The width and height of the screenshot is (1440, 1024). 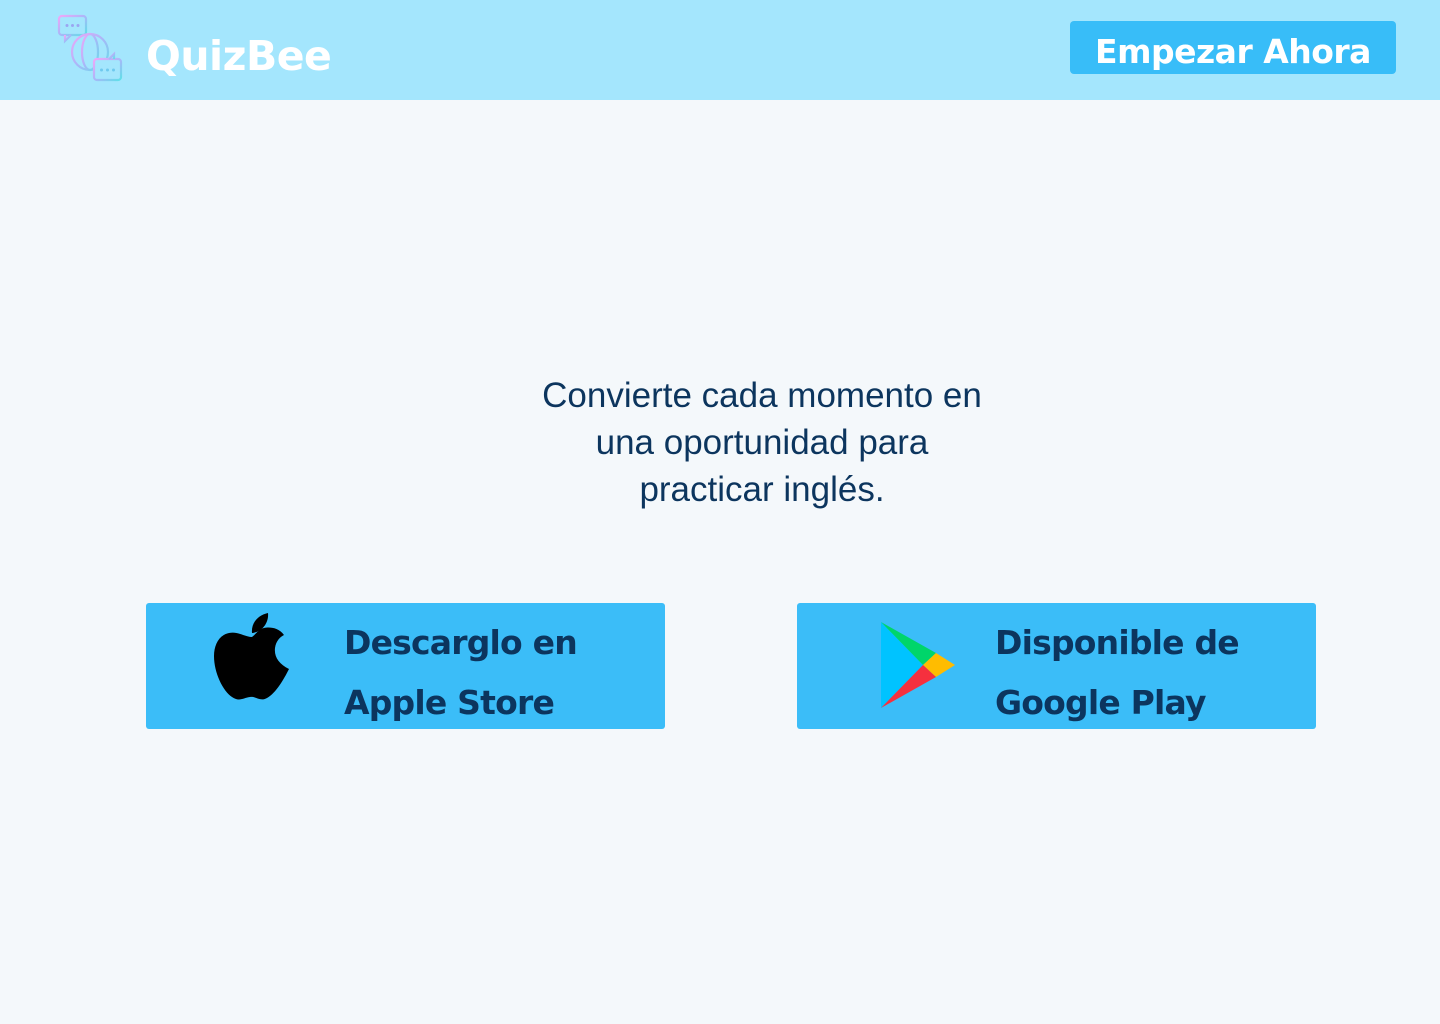 I want to click on brand-name: QuizBee, so click(x=239, y=56).